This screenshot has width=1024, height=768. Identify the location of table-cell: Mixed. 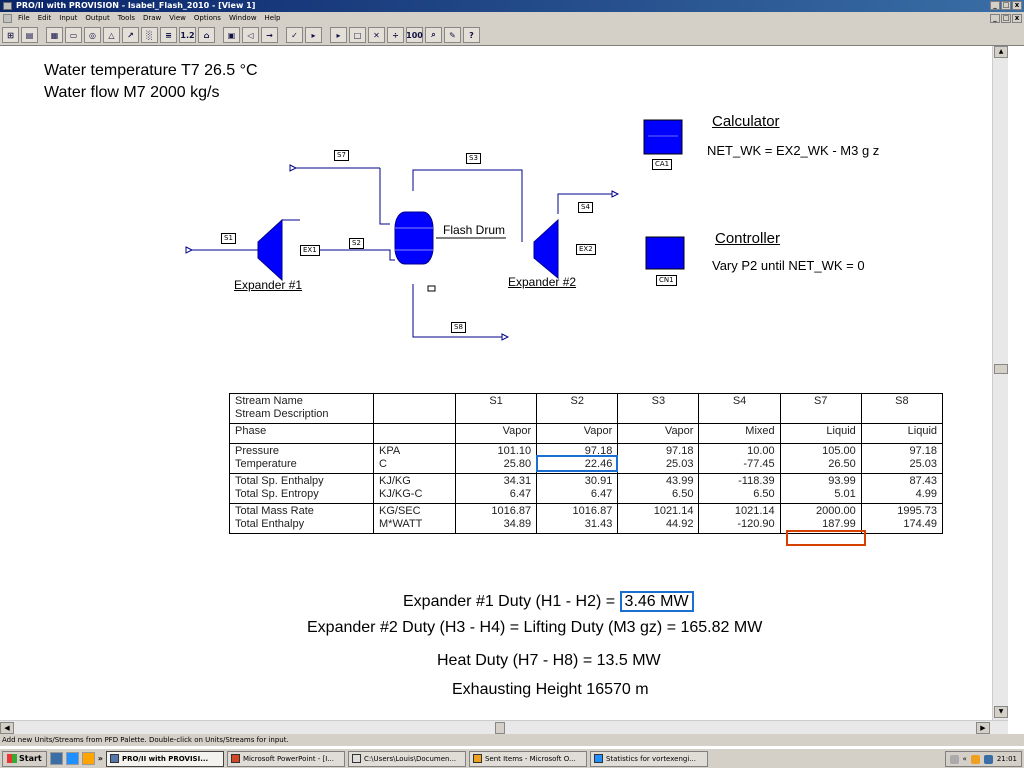
(739, 433).